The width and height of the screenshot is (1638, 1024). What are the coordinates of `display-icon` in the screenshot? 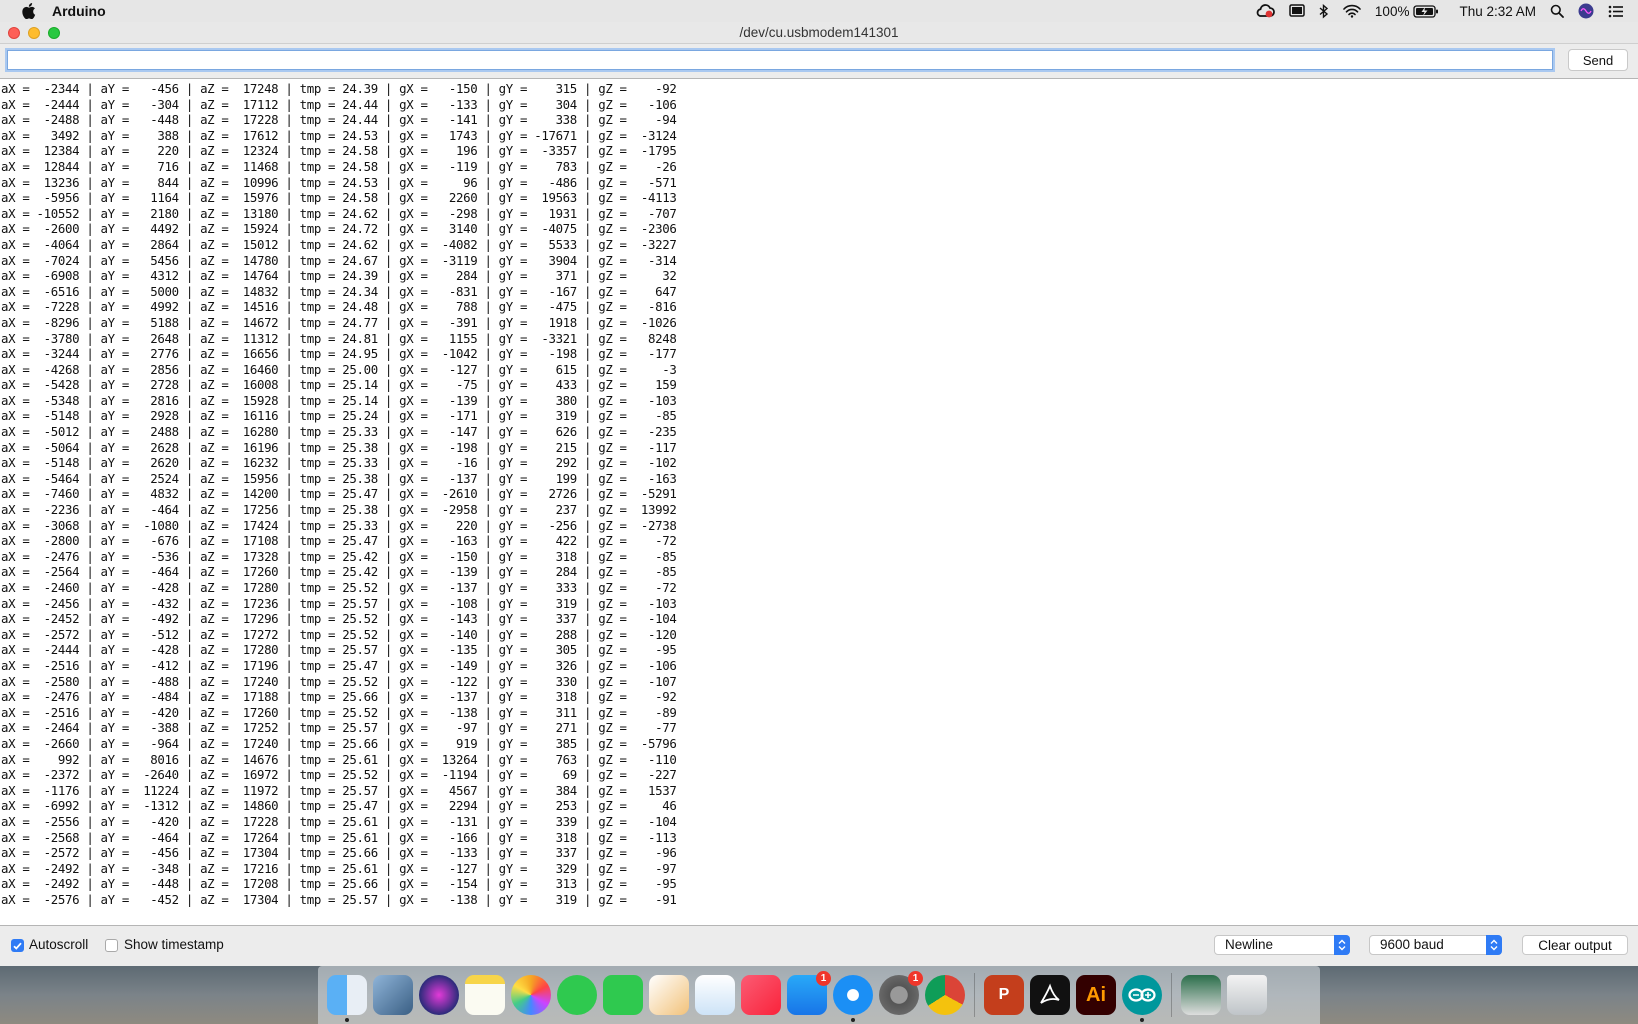 It's located at (1297, 11).